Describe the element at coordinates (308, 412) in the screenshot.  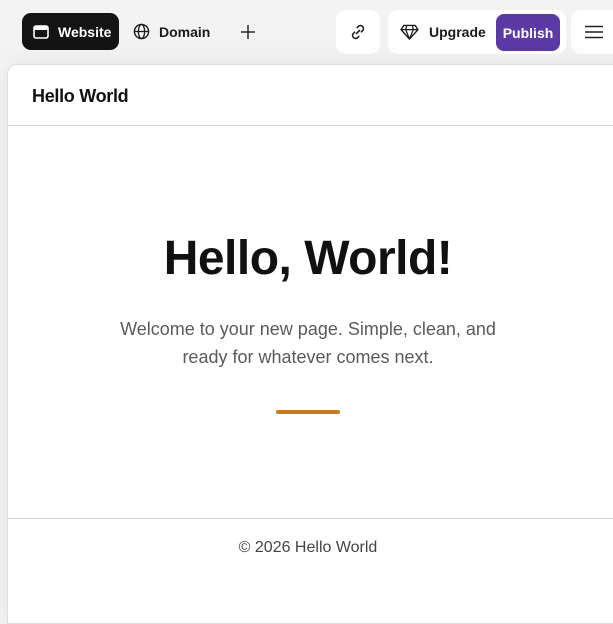
I see `accent-divider` at that location.